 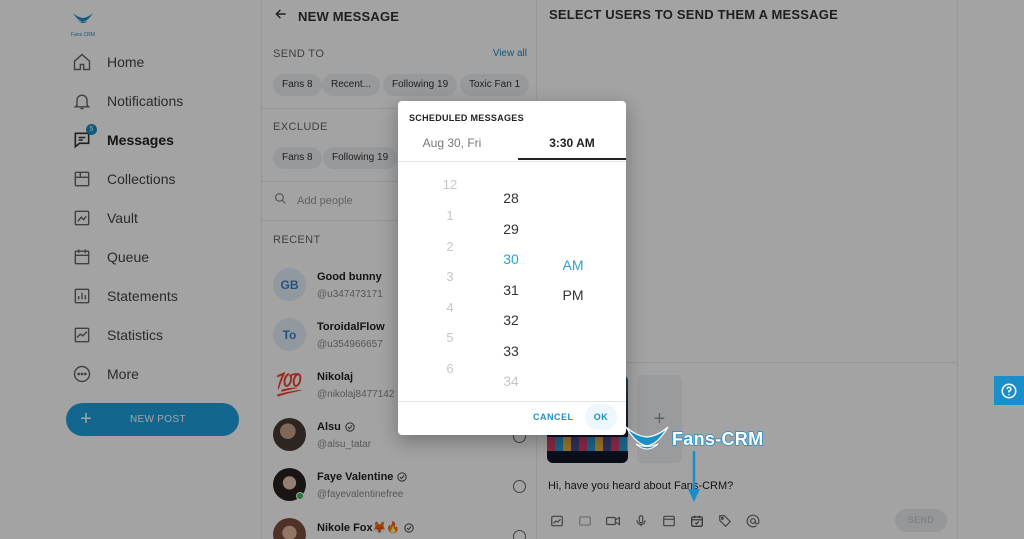 I want to click on question-icon, so click(x=1009, y=390).